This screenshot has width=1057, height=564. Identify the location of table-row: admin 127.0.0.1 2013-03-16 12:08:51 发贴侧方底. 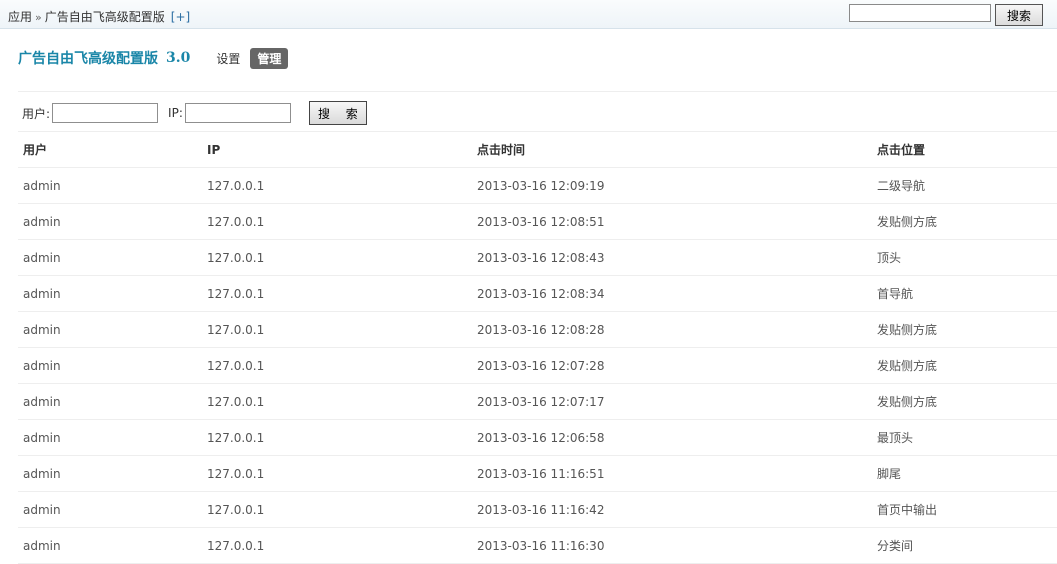
(537, 221).